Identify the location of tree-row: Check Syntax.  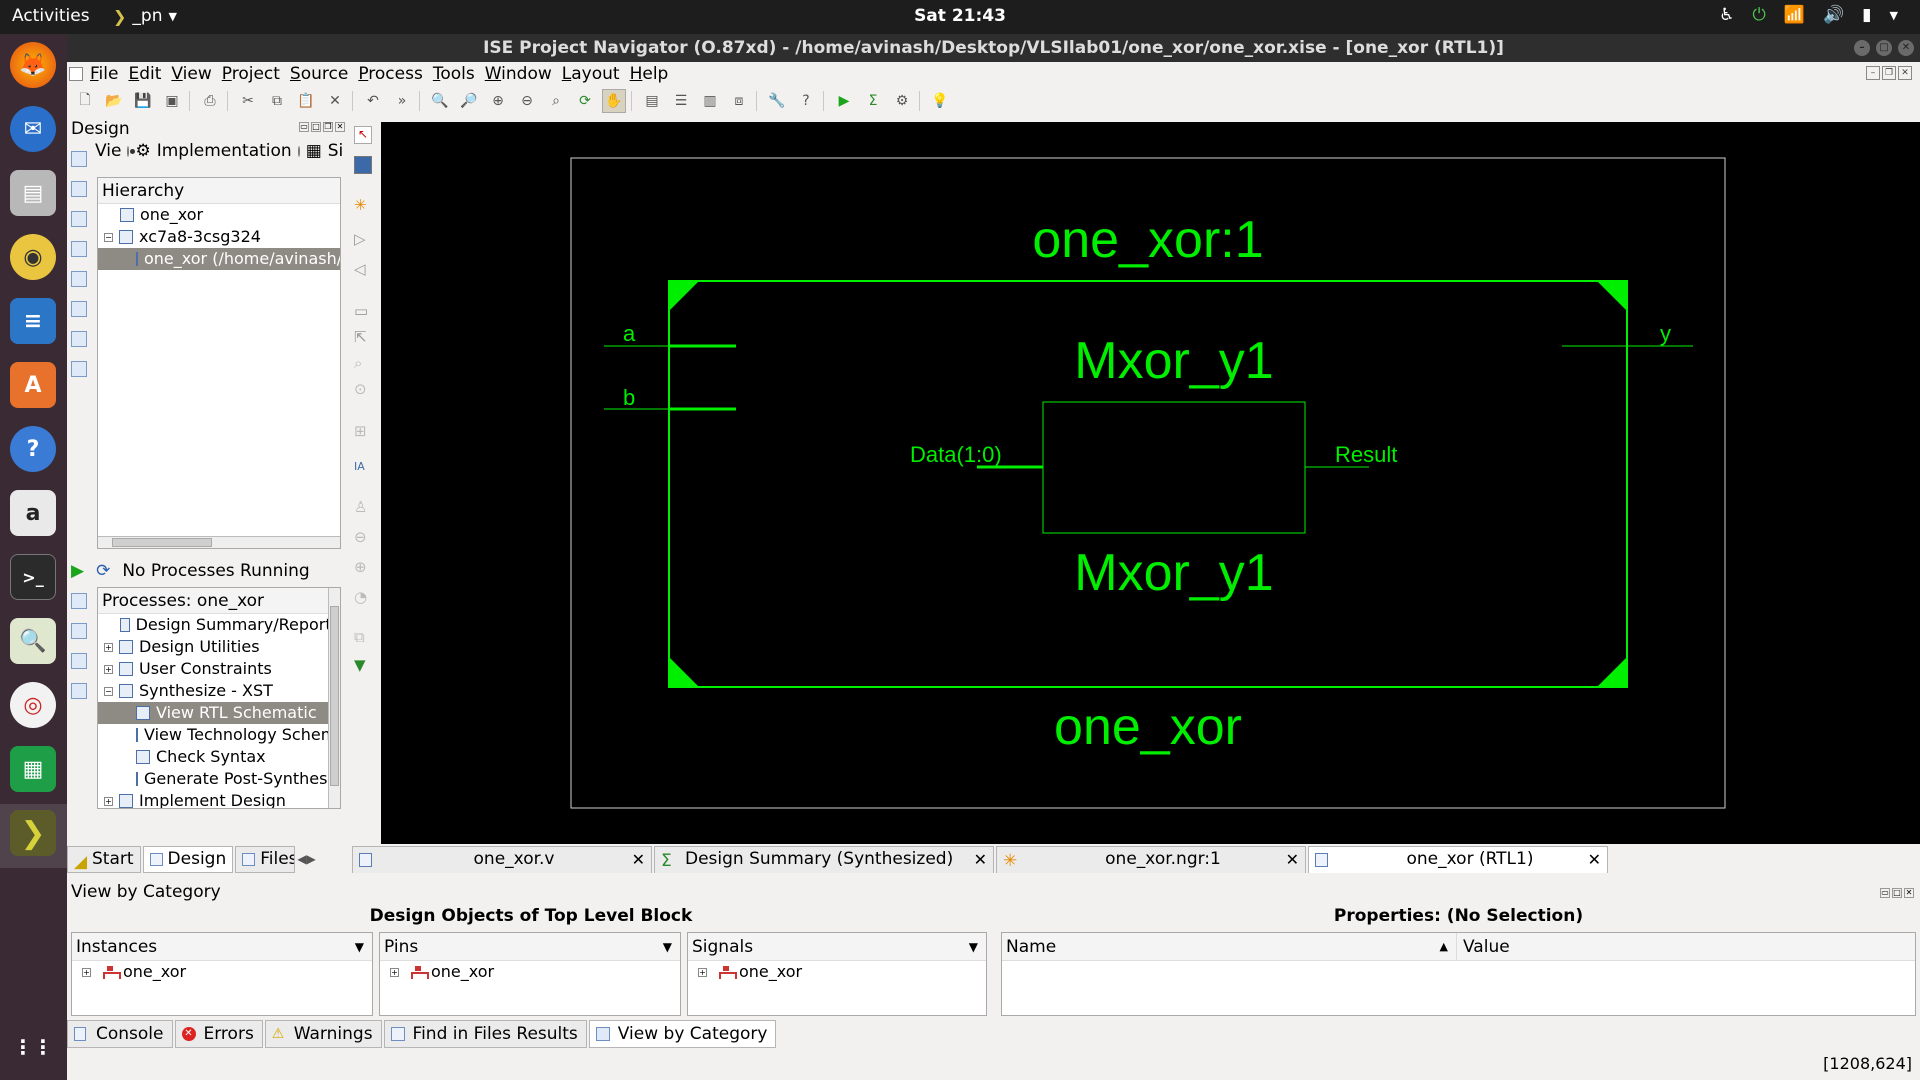
(219, 757).